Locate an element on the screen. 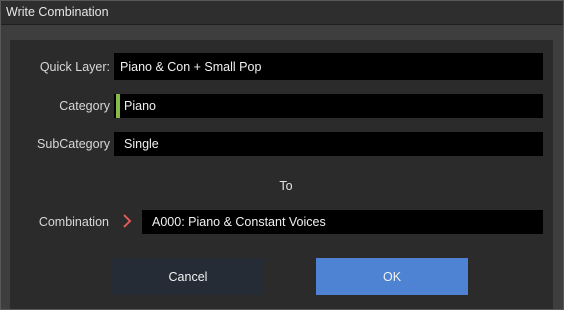 This screenshot has height=310, width=564. category-field is located at coordinates (328, 106).